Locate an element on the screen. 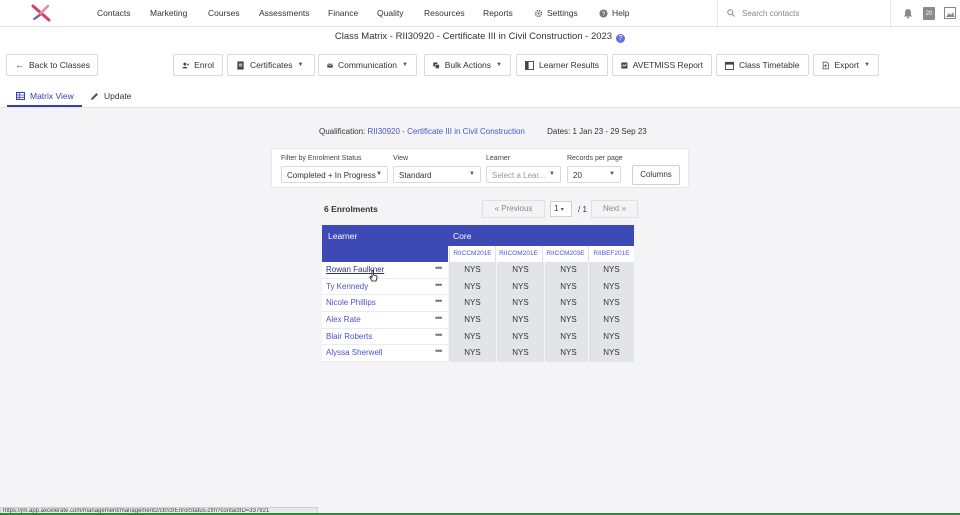 This screenshot has width=960, height=515. learner-results-button: Learner Results is located at coordinates (562, 65).